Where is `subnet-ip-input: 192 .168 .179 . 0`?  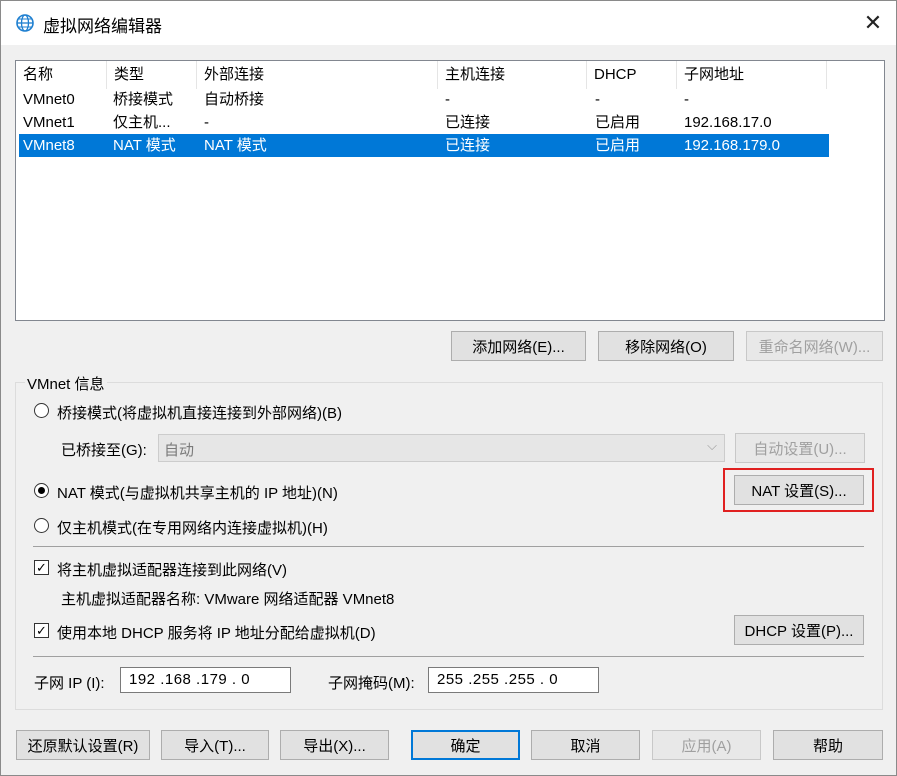
subnet-ip-input: 192 .168 .179 . 0 is located at coordinates (205, 680).